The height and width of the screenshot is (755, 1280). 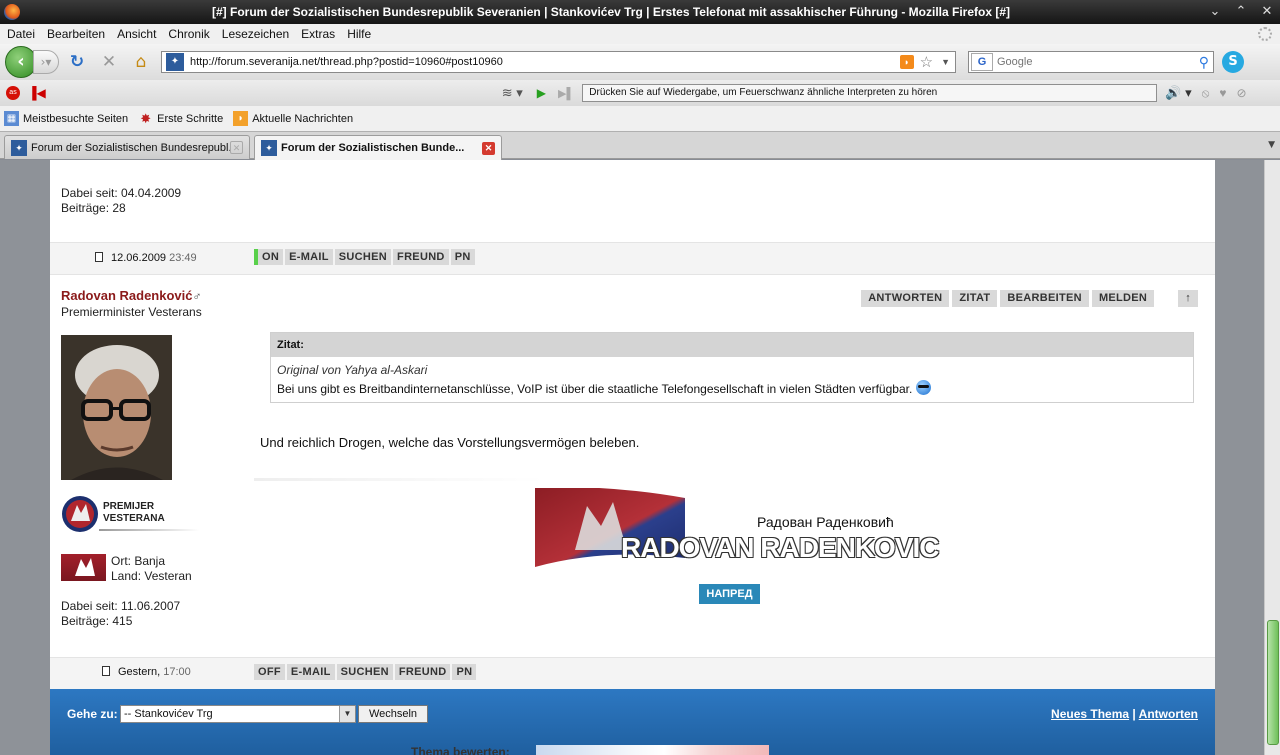 What do you see at coordinates (399, 479) in the screenshot?
I see `signature-divider` at bounding box center [399, 479].